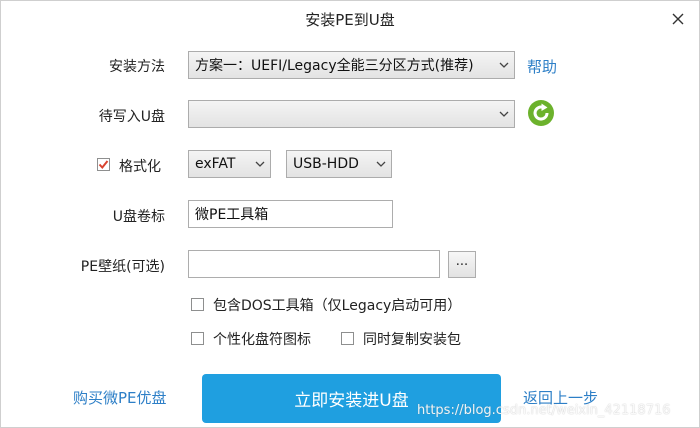 Image resolution: width=700 pixels, height=428 pixels. What do you see at coordinates (120, 397) in the screenshot?
I see `buy-usb-link: 购买微PE优盘` at bounding box center [120, 397].